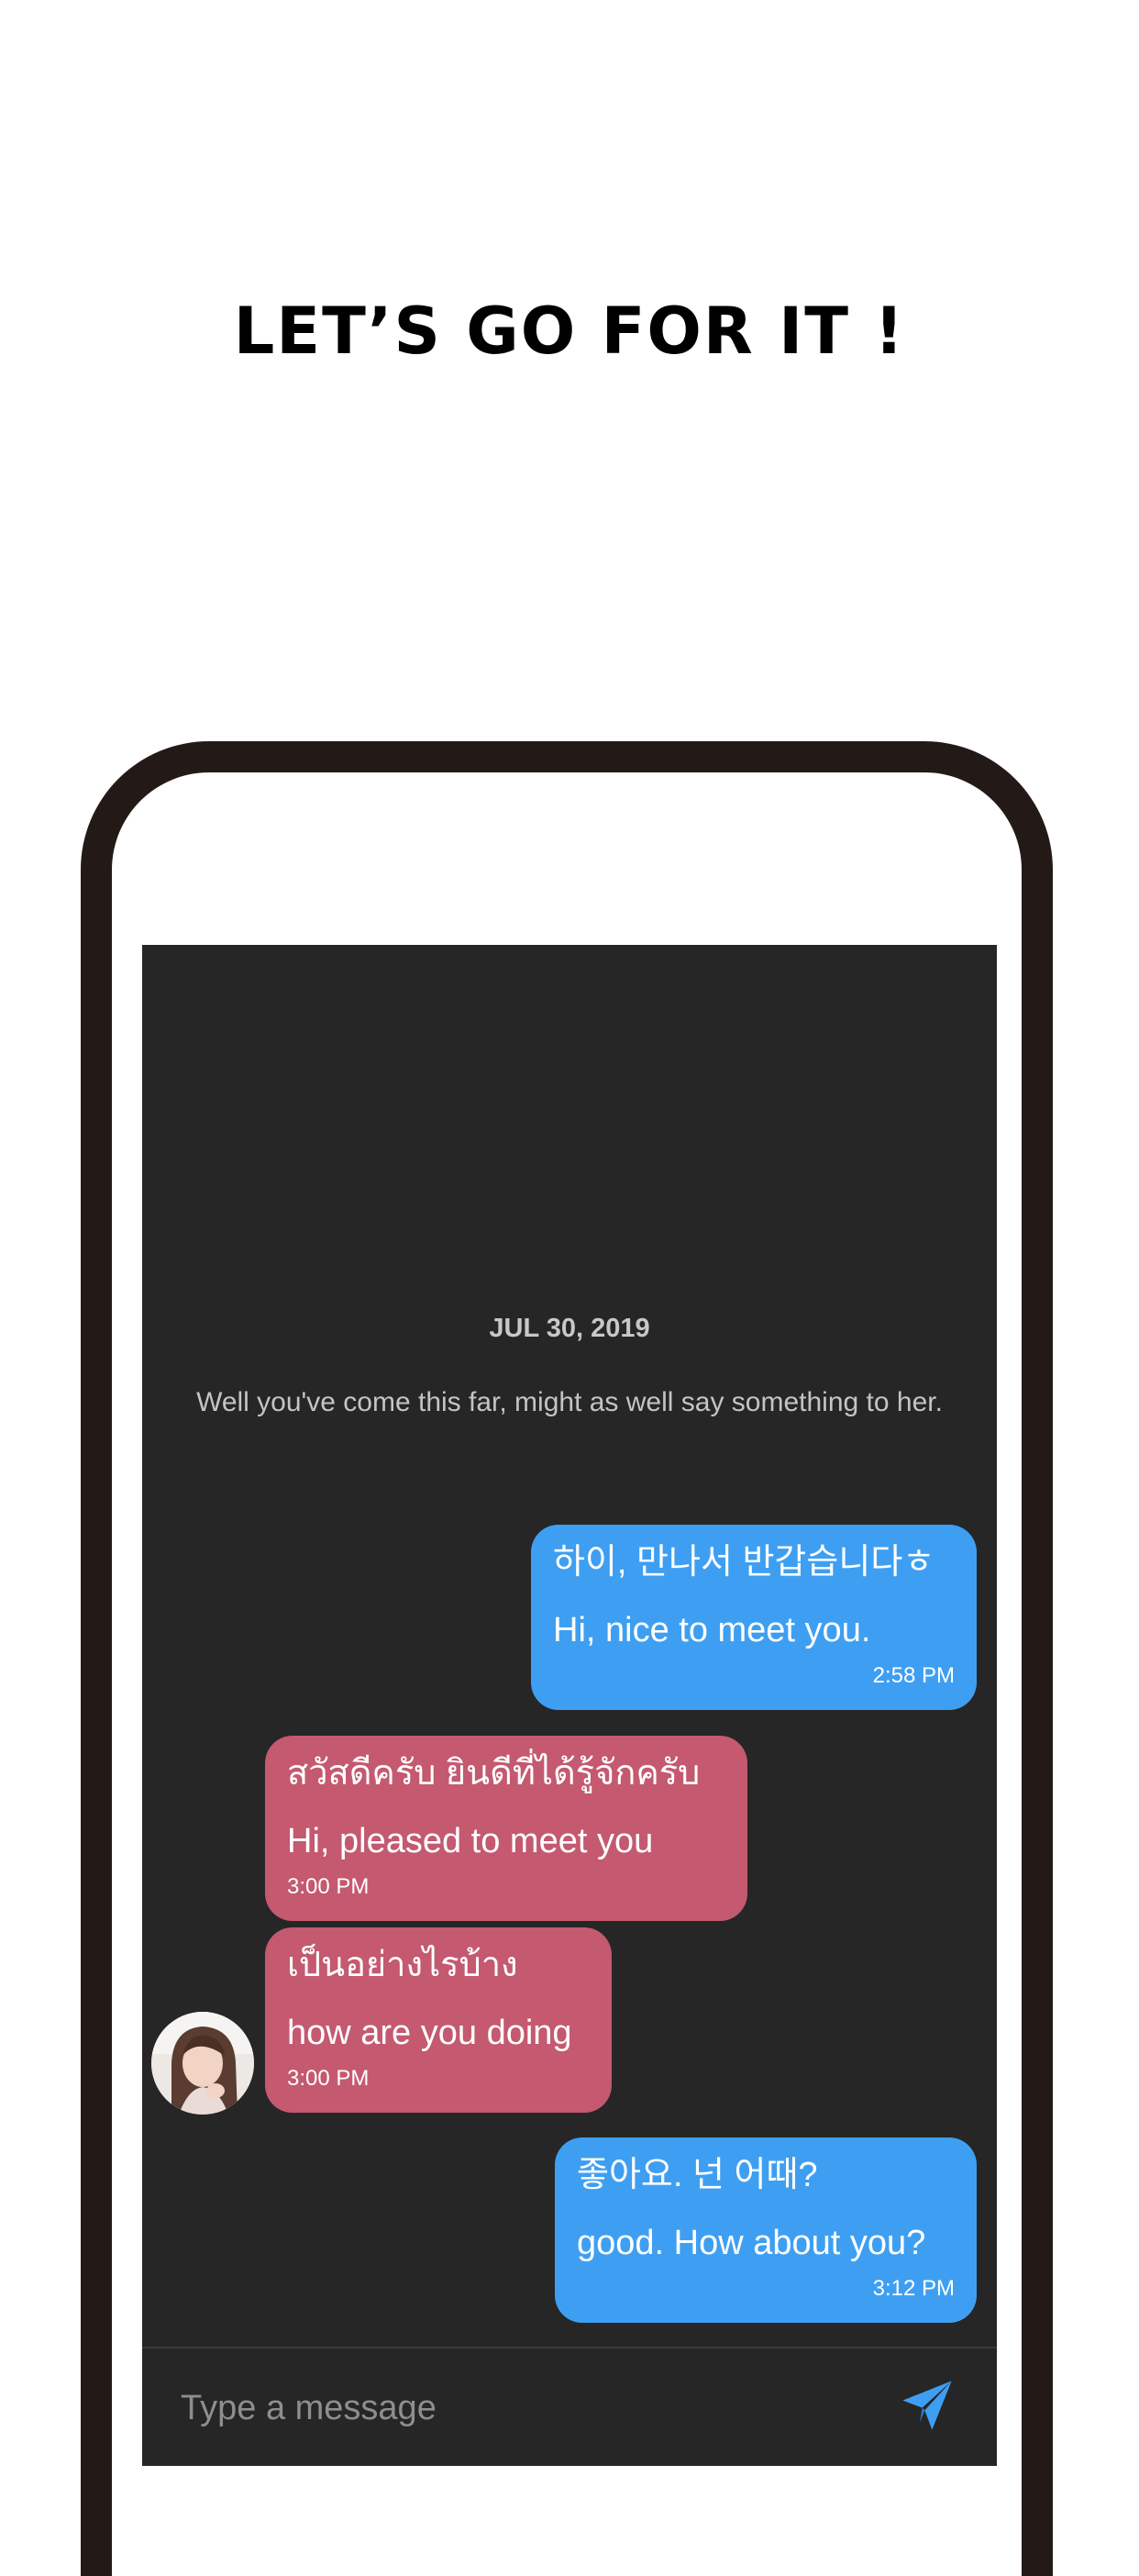 This screenshot has width=1139, height=2576. I want to click on message-input, so click(501, 2408).